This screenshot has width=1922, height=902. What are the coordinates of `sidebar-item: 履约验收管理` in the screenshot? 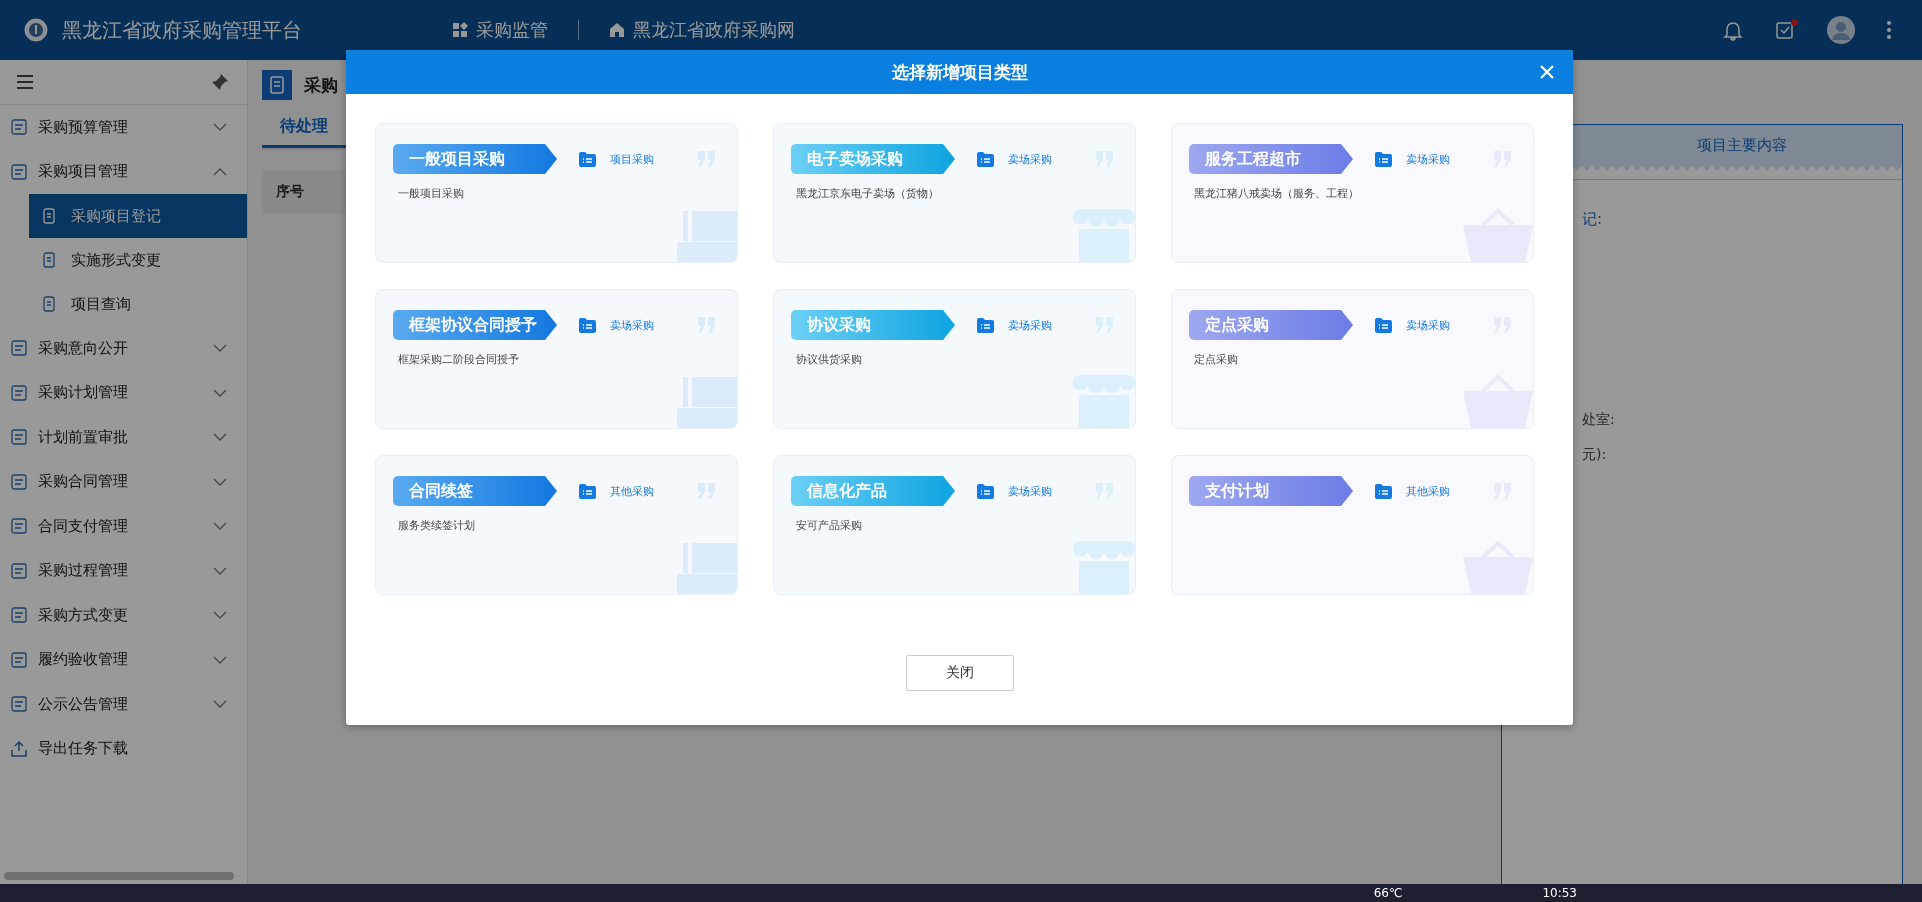 It's located at (123, 659).